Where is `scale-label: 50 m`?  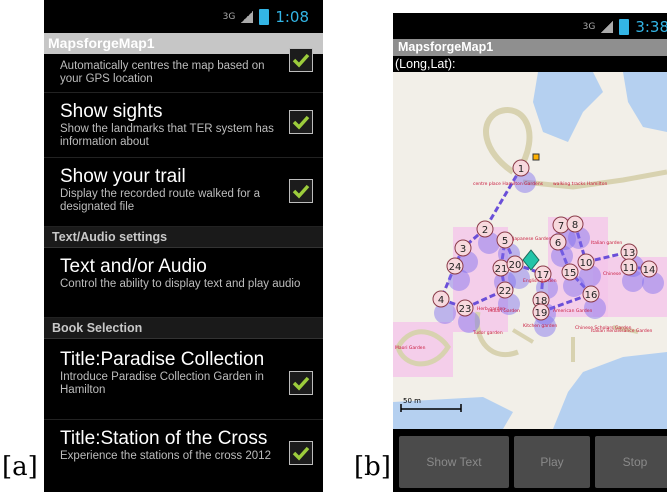
scale-label: 50 m is located at coordinates (412, 401).